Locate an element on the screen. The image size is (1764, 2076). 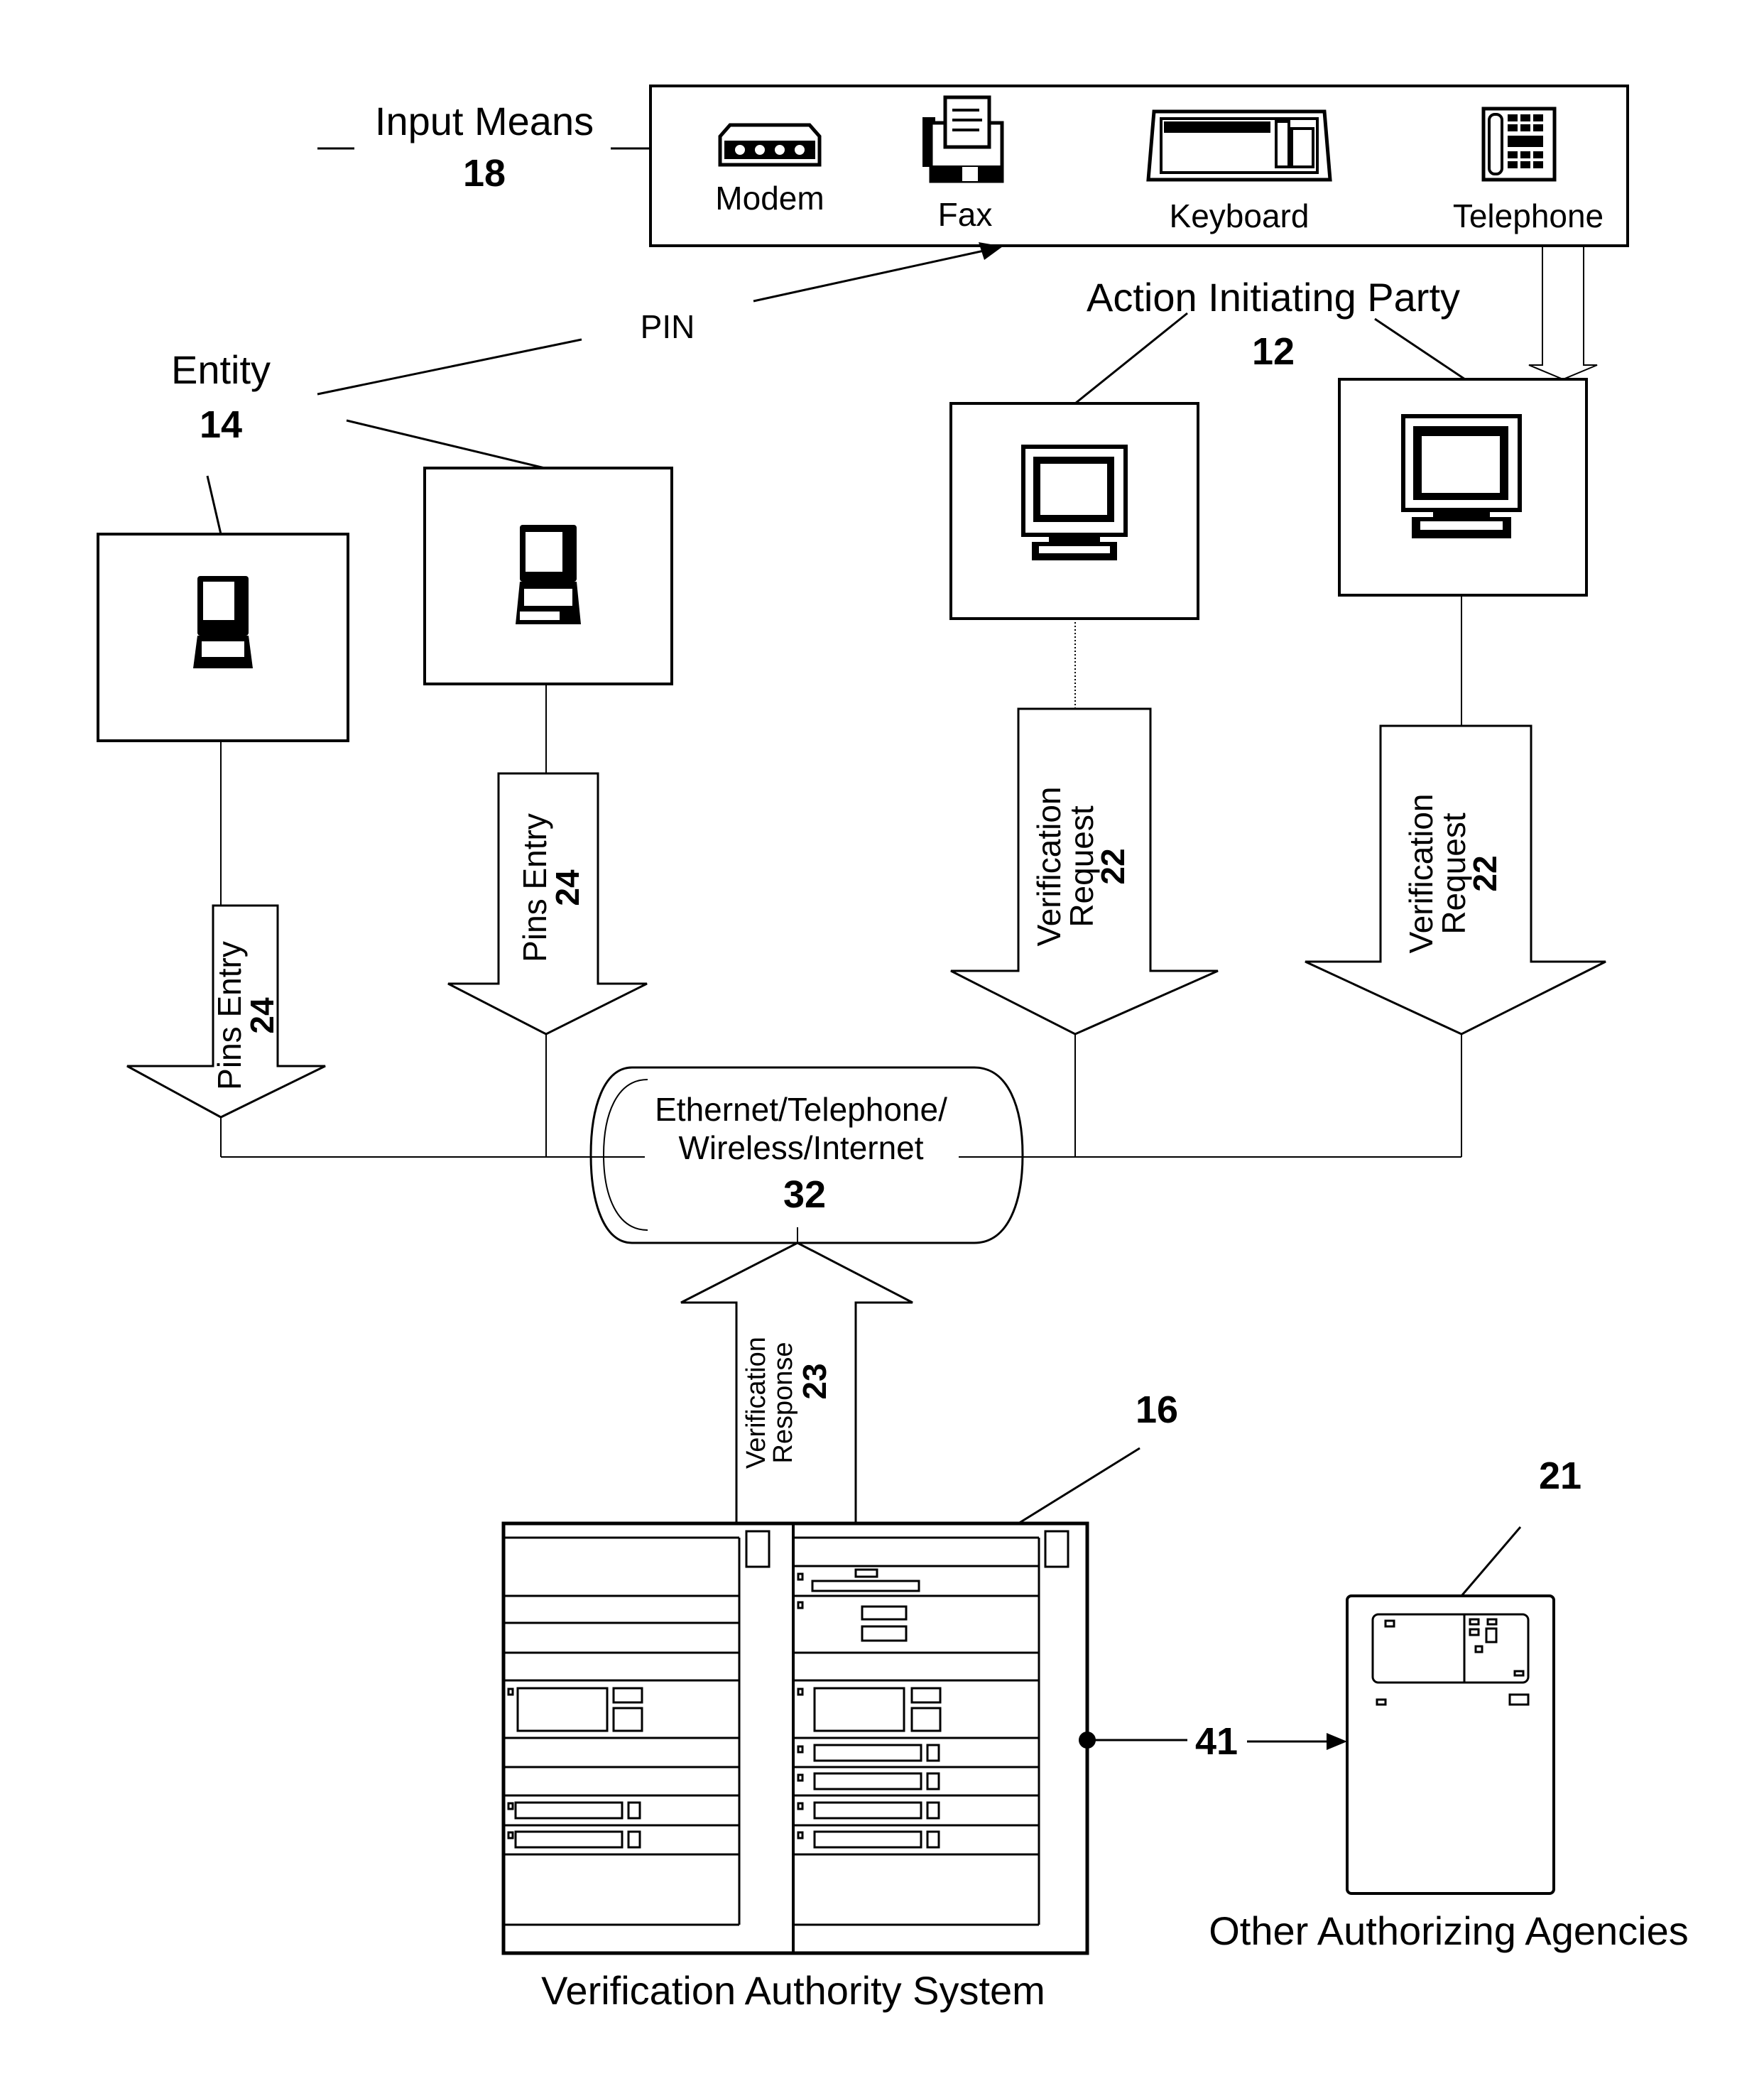
verification-response-ref: 23 is located at coordinates (814, 1381).